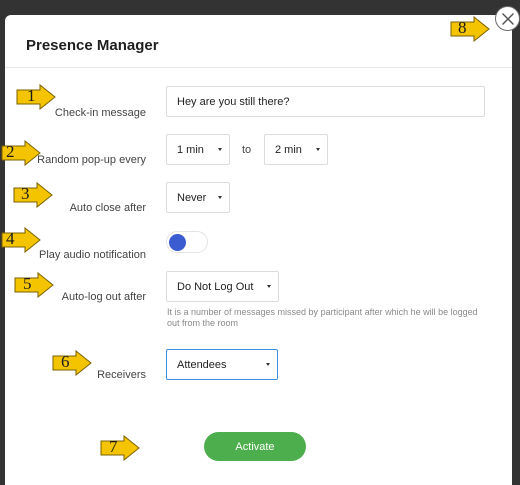 The image size is (520, 485). What do you see at coordinates (177, 242) in the screenshot?
I see `toggle-knob` at bounding box center [177, 242].